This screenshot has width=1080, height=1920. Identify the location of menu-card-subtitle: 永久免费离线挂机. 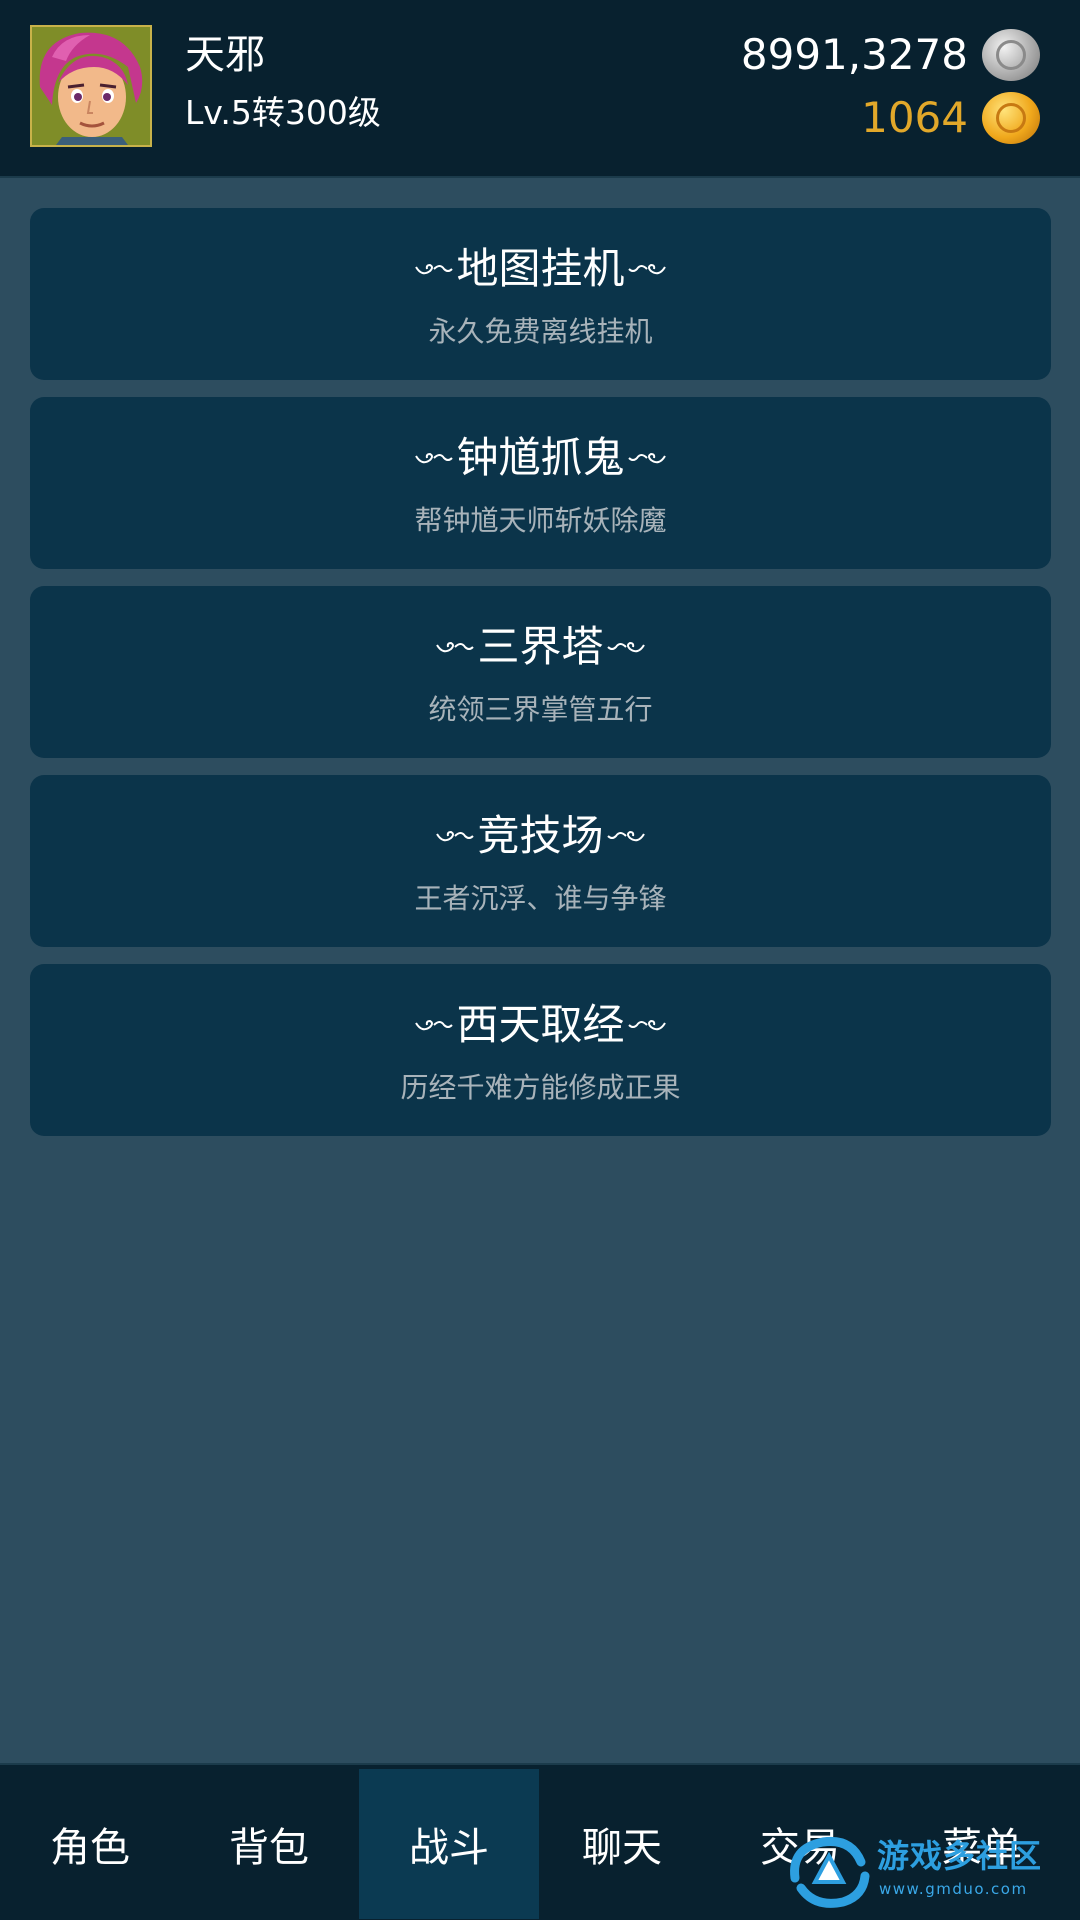
(540, 331).